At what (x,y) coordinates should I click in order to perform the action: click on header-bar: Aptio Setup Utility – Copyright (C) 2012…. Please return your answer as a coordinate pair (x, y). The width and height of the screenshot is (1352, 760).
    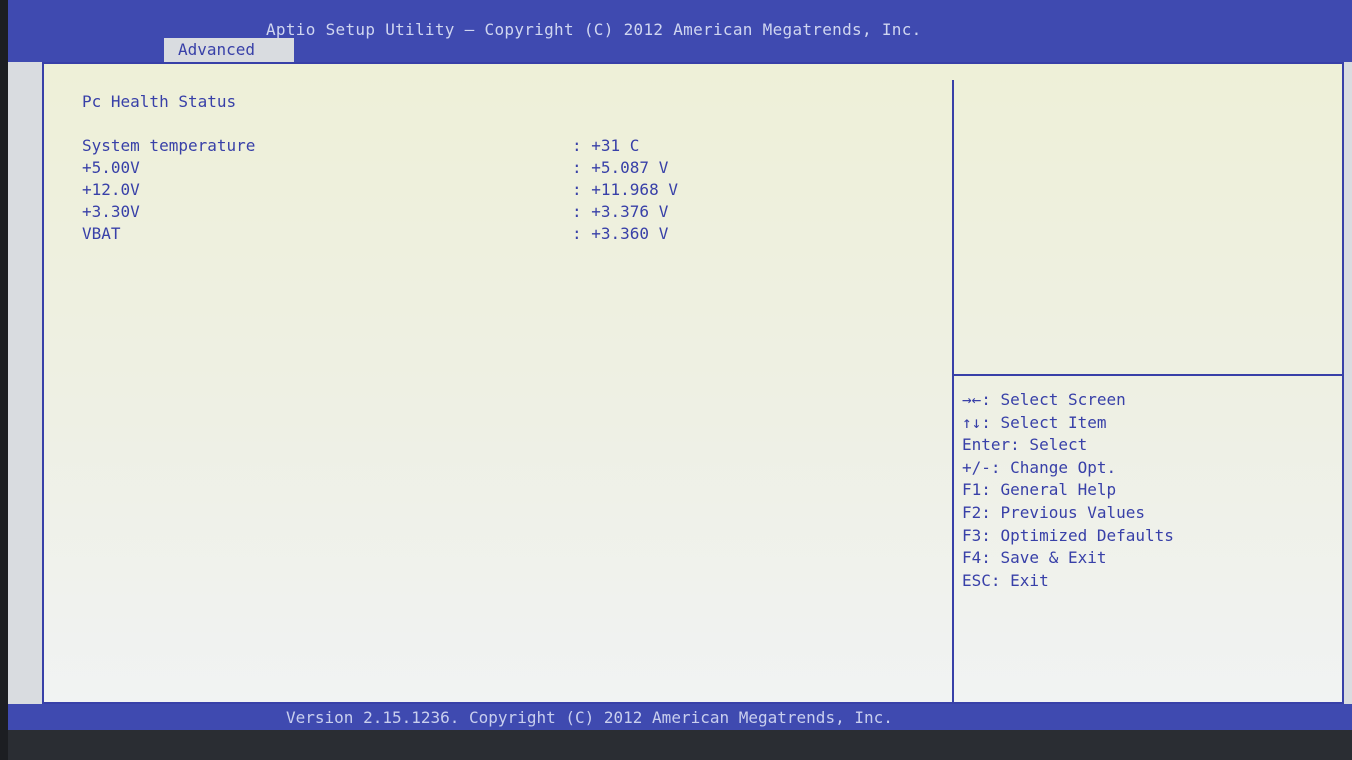
    Looking at the image, I should click on (680, 31).